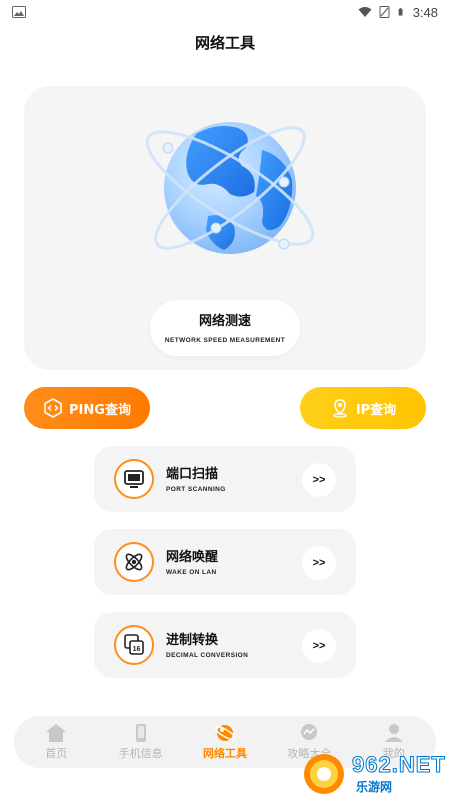  I want to click on tool-subtitle: PORT SCANNING, so click(196, 489).